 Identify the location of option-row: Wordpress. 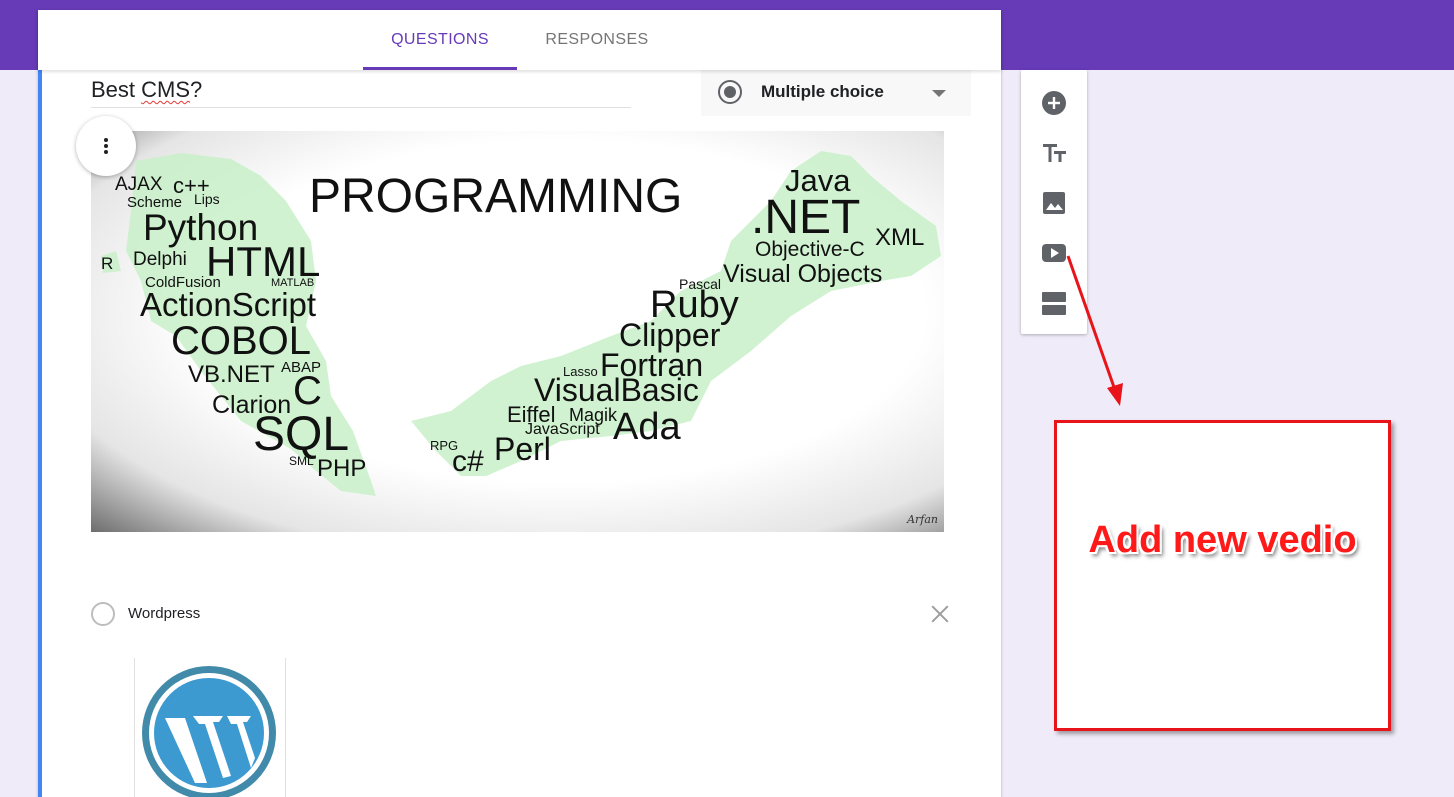
(526, 614).